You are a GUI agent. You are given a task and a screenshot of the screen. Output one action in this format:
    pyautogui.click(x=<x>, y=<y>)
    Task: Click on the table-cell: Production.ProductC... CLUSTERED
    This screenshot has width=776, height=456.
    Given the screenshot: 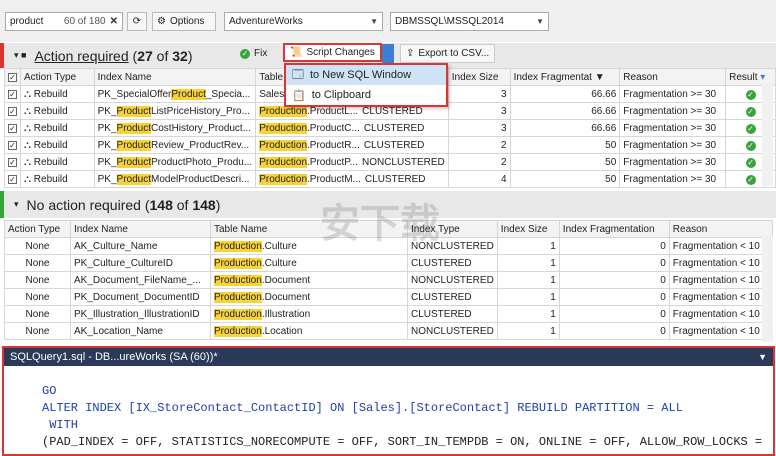 What is the action you would take?
    pyautogui.click(x=352, y=128)
    